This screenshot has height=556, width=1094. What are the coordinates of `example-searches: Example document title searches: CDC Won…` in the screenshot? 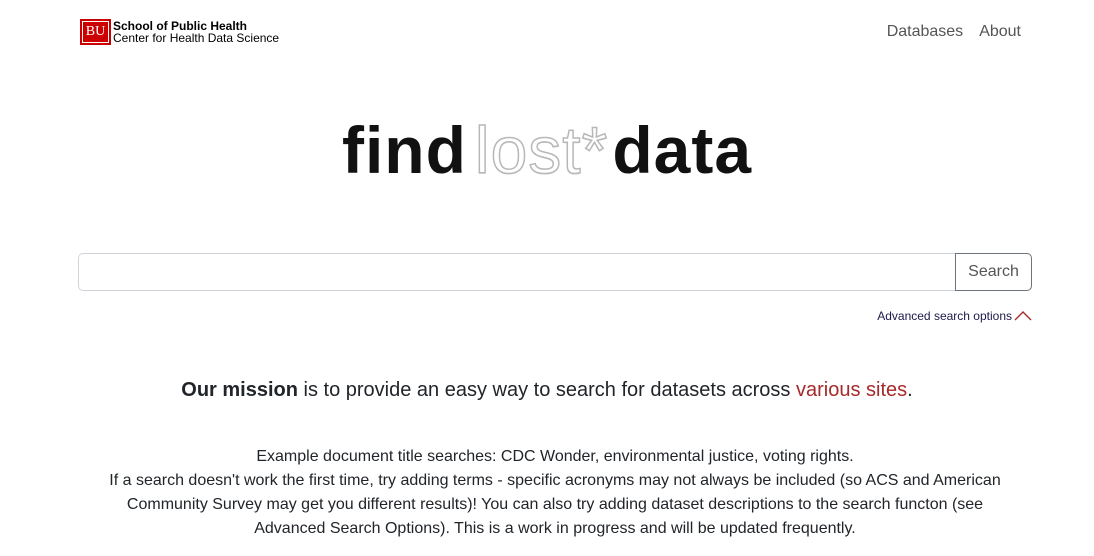 It's located at (555, 456).